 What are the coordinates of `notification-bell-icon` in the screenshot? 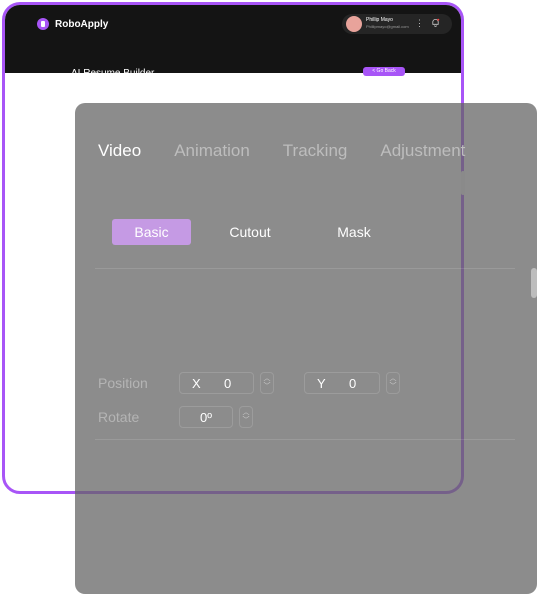 It's located at (435, 22).